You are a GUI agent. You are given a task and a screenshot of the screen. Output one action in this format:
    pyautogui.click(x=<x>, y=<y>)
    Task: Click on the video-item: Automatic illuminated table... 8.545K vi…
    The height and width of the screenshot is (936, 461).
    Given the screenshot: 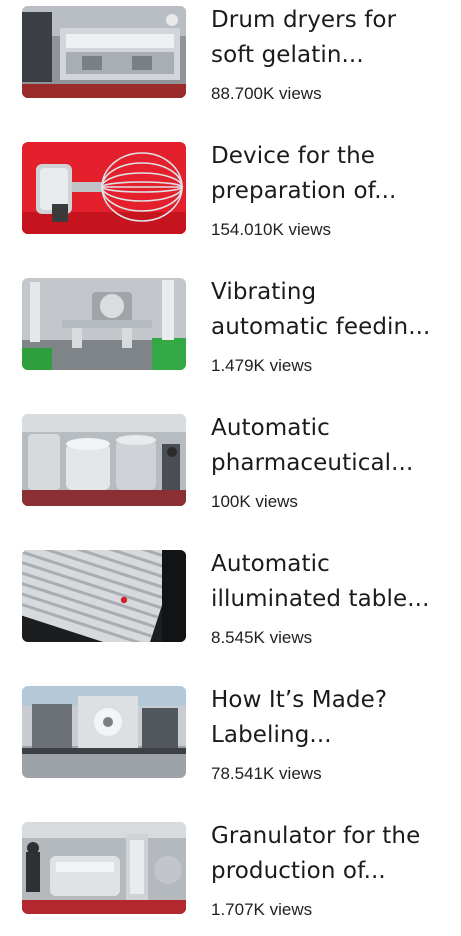 What is the action you would take?
    pyautogui.click(x=230, y=604)
    